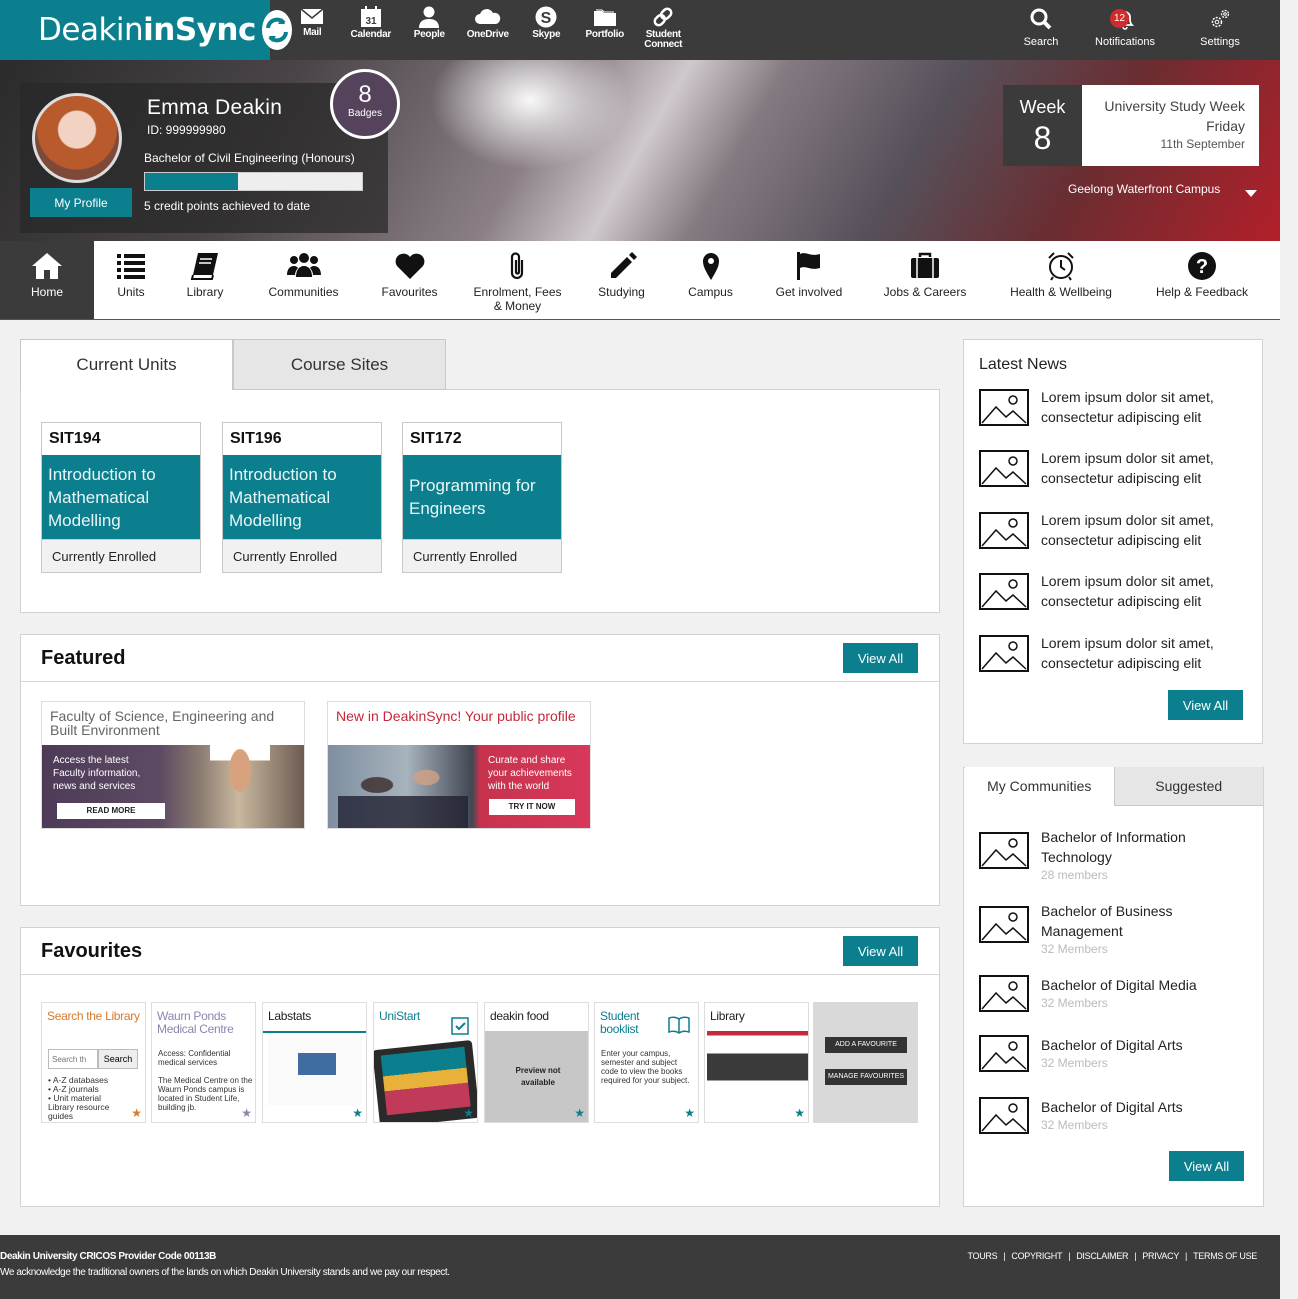 The image size is (1298, 1299). I want to click on app-student-connect: Student Connect, so click(663, 28).